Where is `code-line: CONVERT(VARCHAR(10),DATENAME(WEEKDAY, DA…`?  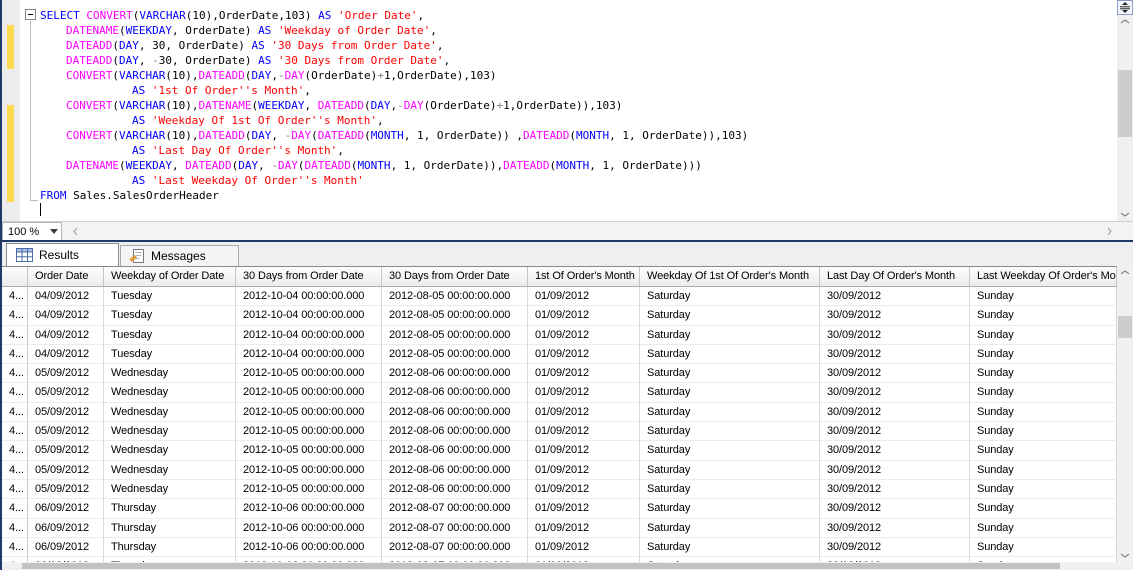
code-line: CONVERT(VARCHAR(10),DATENAME(WEEKDAY, DA… is located at coordinates (394, 105).